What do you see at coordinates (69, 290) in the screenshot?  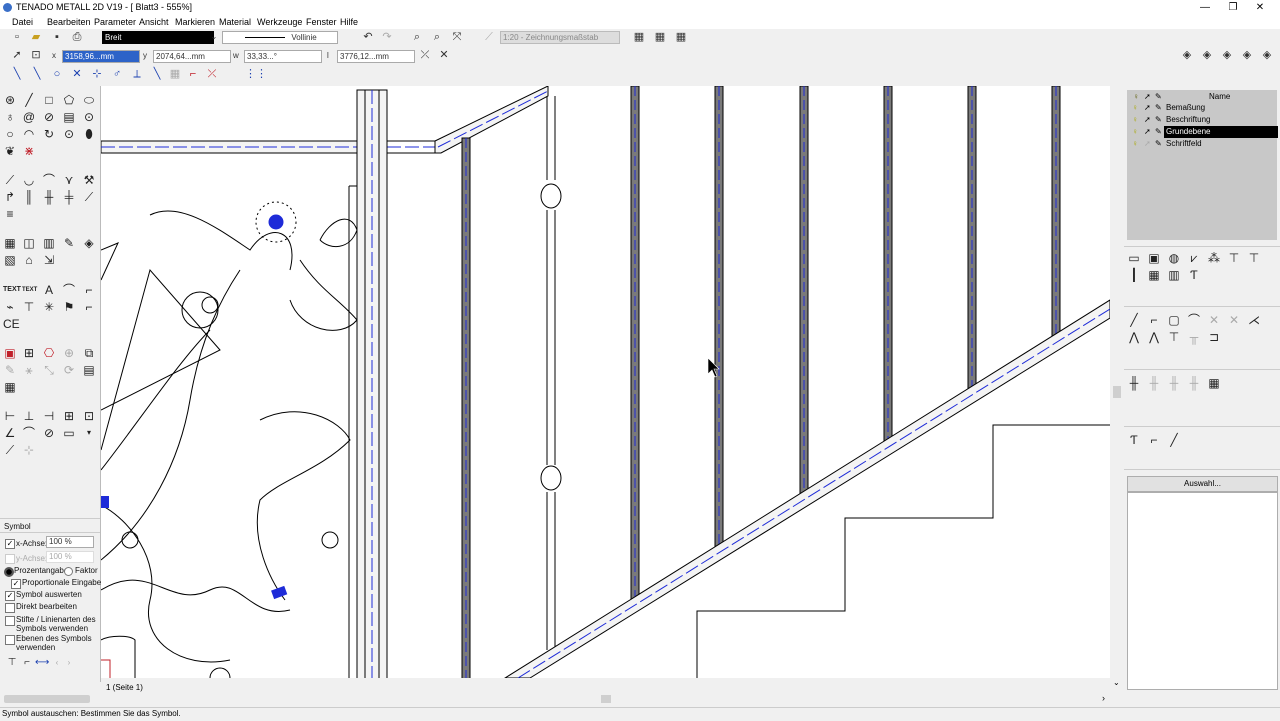 I see `dimension-icon: ⌒` at bounding box center [69, 290].